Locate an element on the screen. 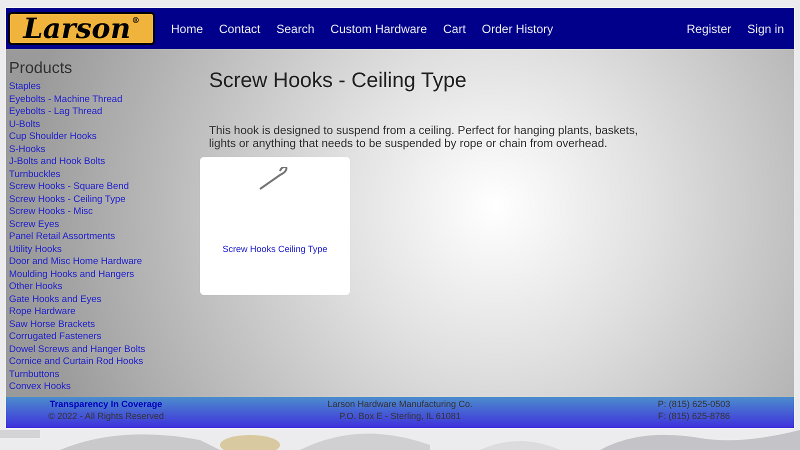  description: This hook is designed to suspend from a ceiling. Perfect for hanging plants, baskets, lights or anything that needs to be suspended by rope or chain from overhead. is located at coordinates (424, 137).